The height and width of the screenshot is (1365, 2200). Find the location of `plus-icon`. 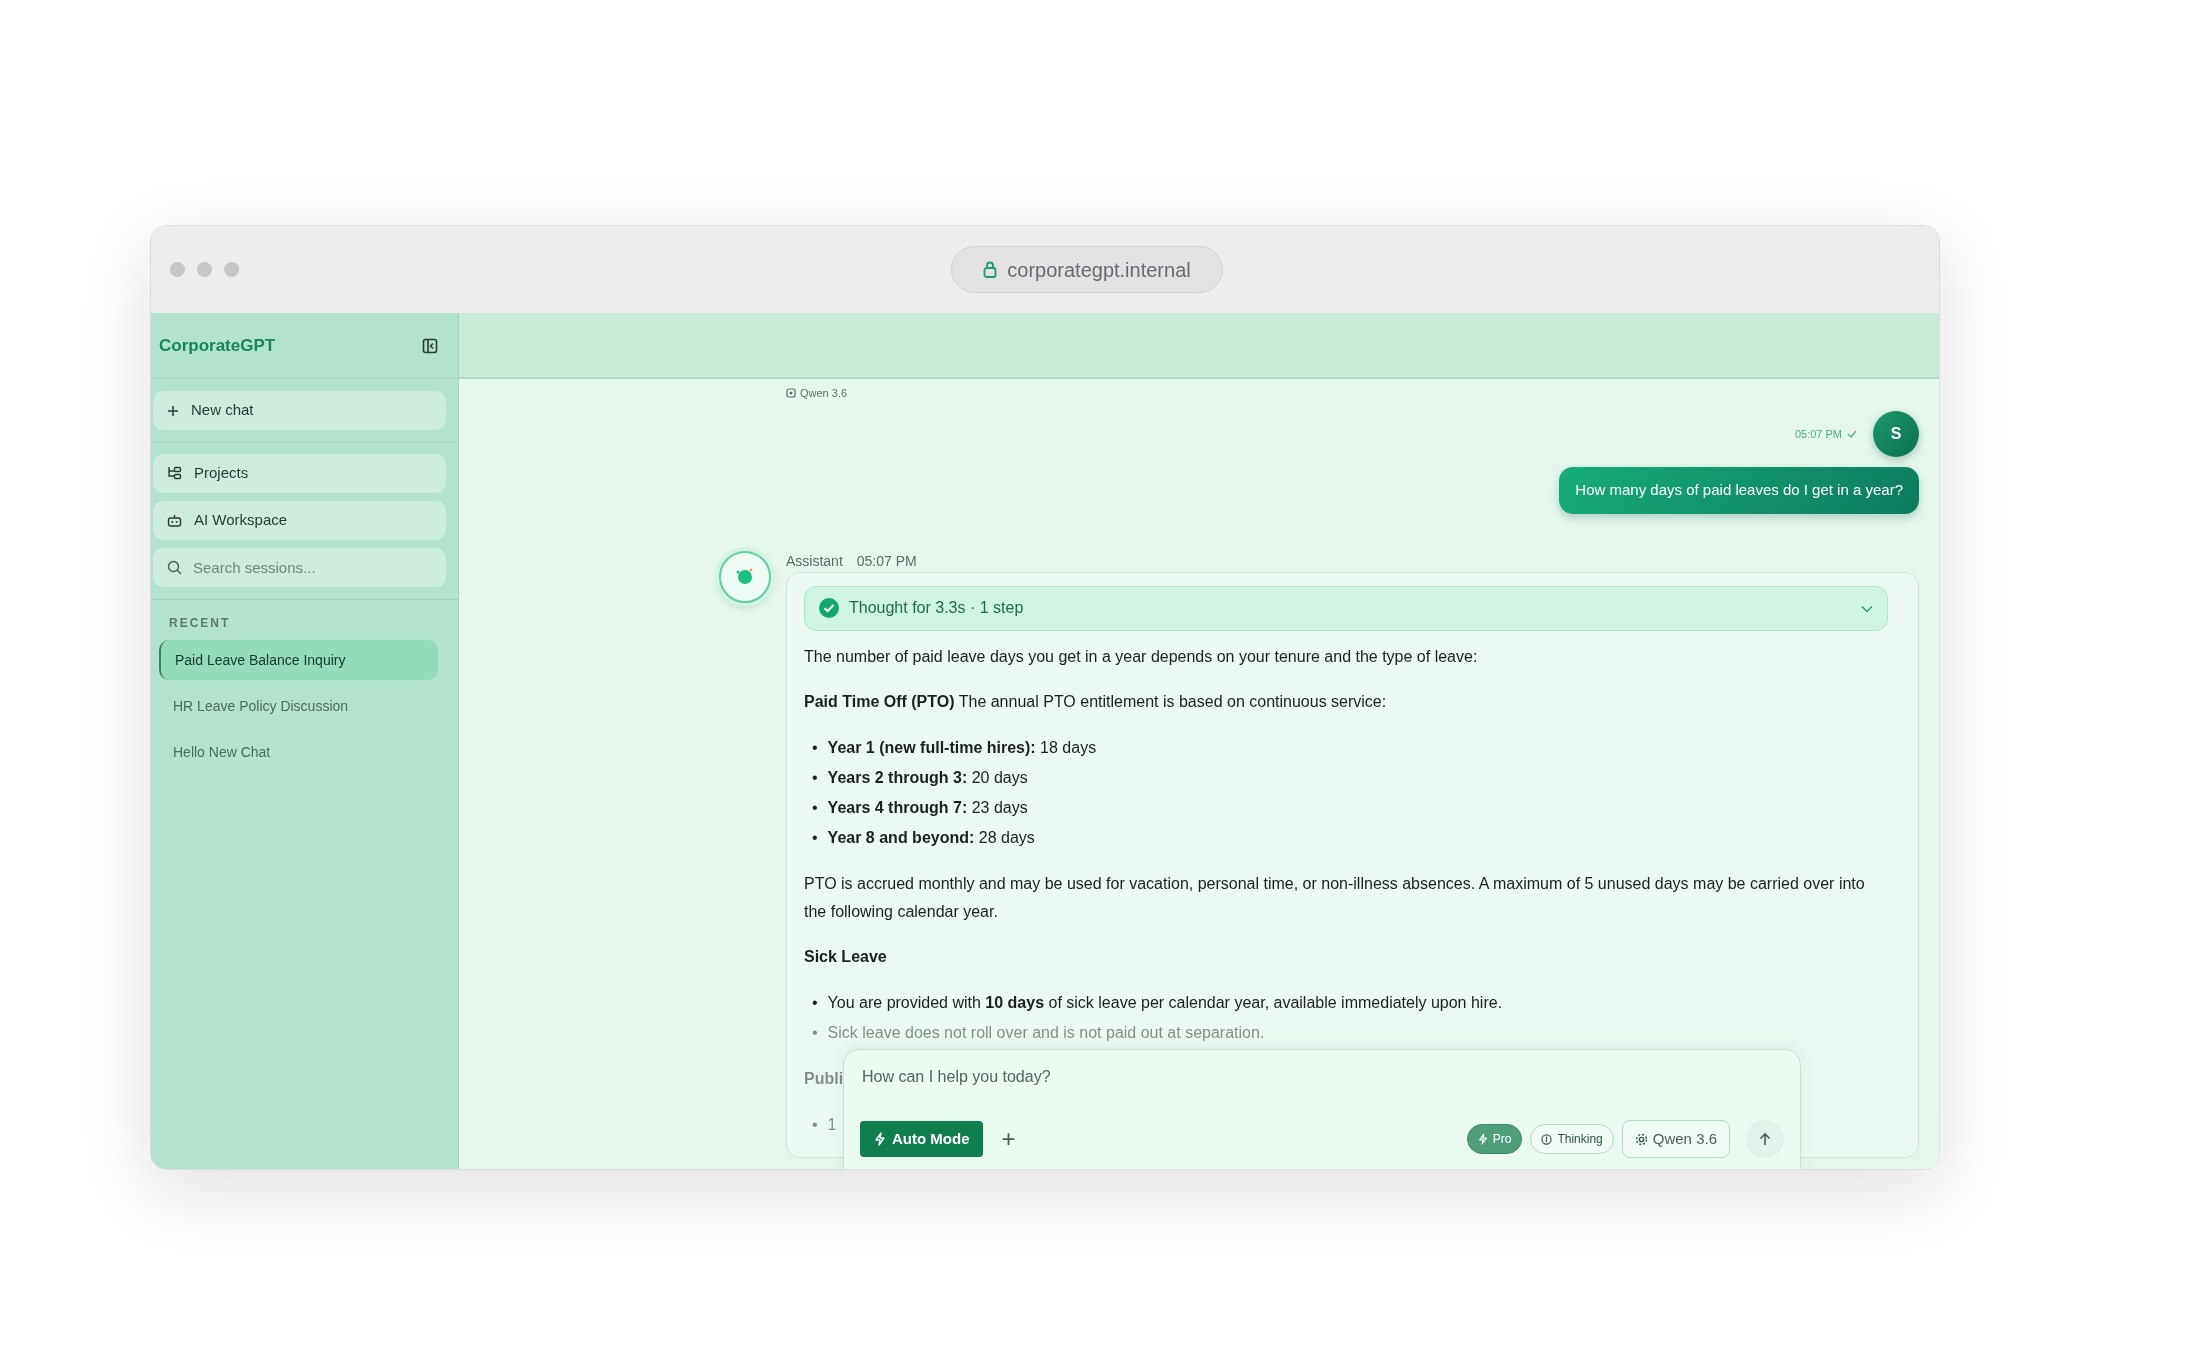

plus-icon is located at coordinates (173, 410).